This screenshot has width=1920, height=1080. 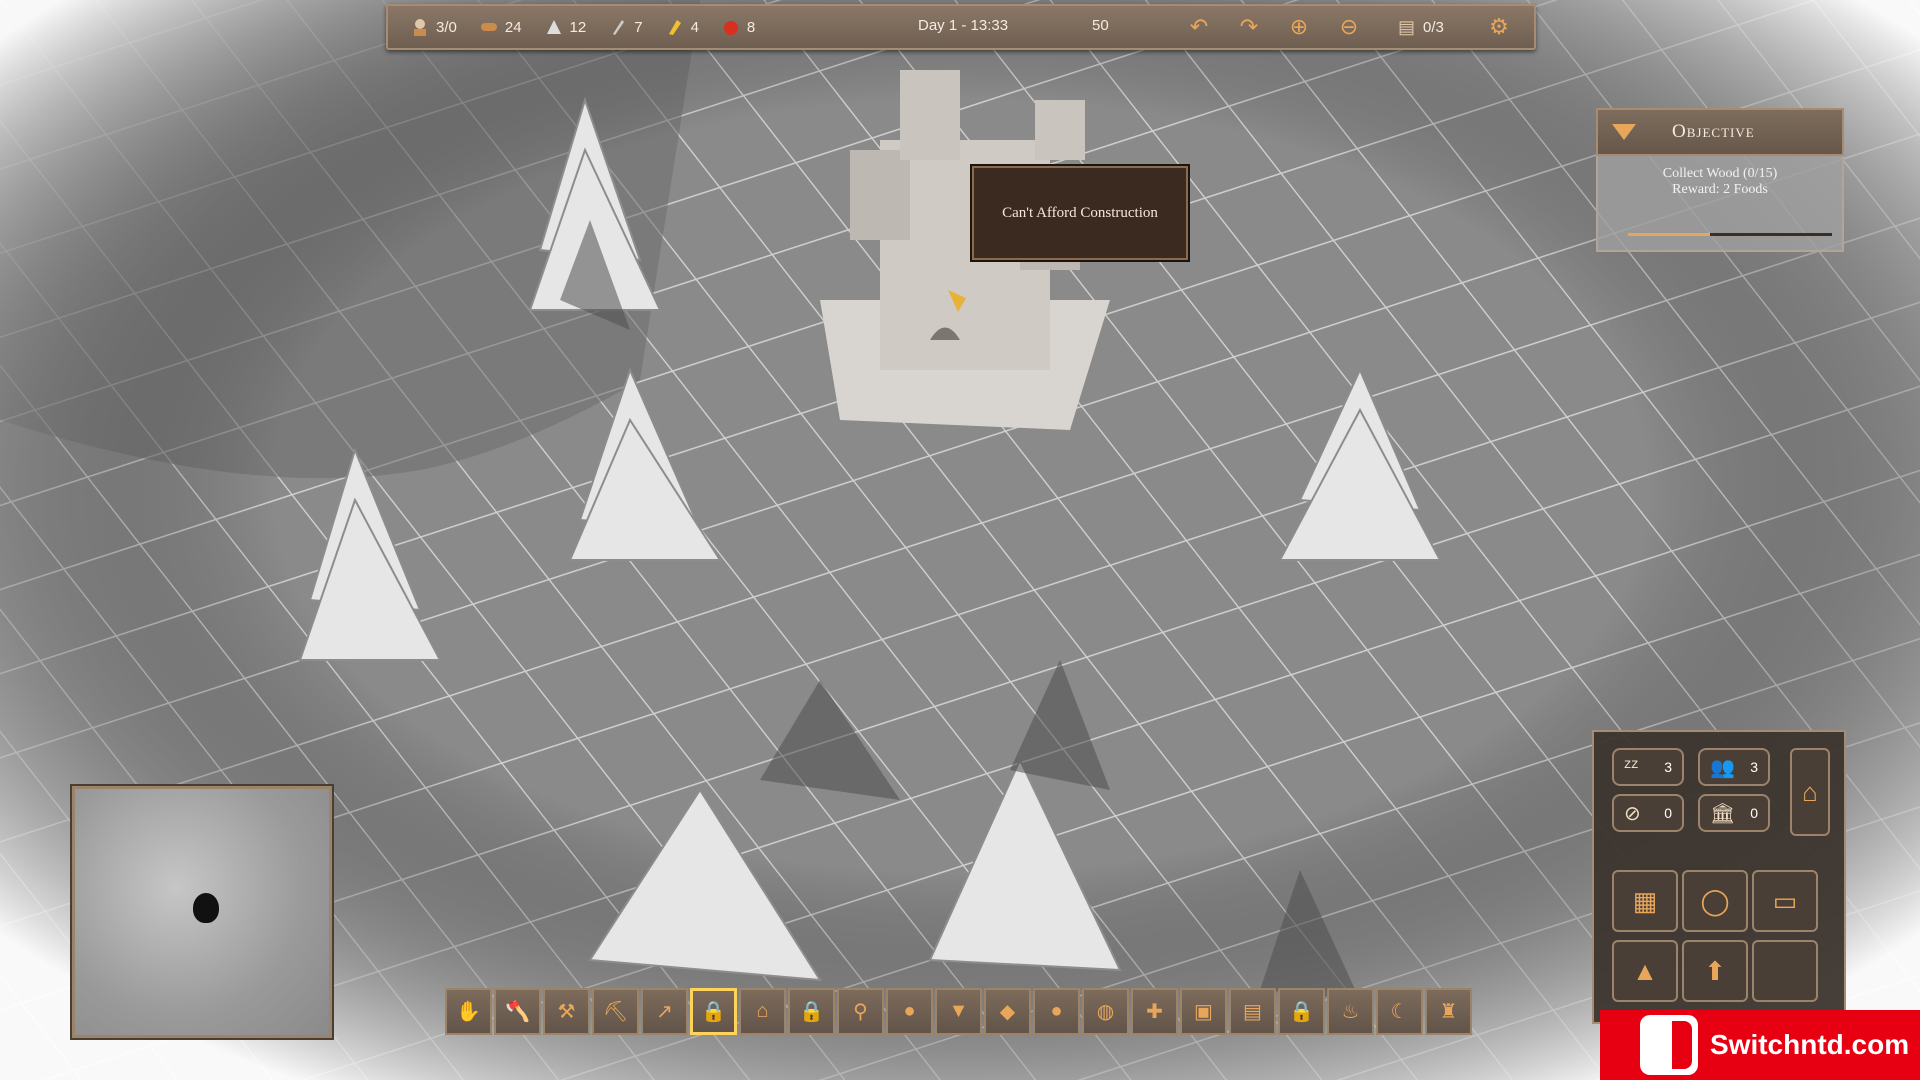 What do you see at coordinates (1648, 767) in the screenshot?
I see `stat-sleep: ᶻᶻ 3` at bounding box center [1648, 767].